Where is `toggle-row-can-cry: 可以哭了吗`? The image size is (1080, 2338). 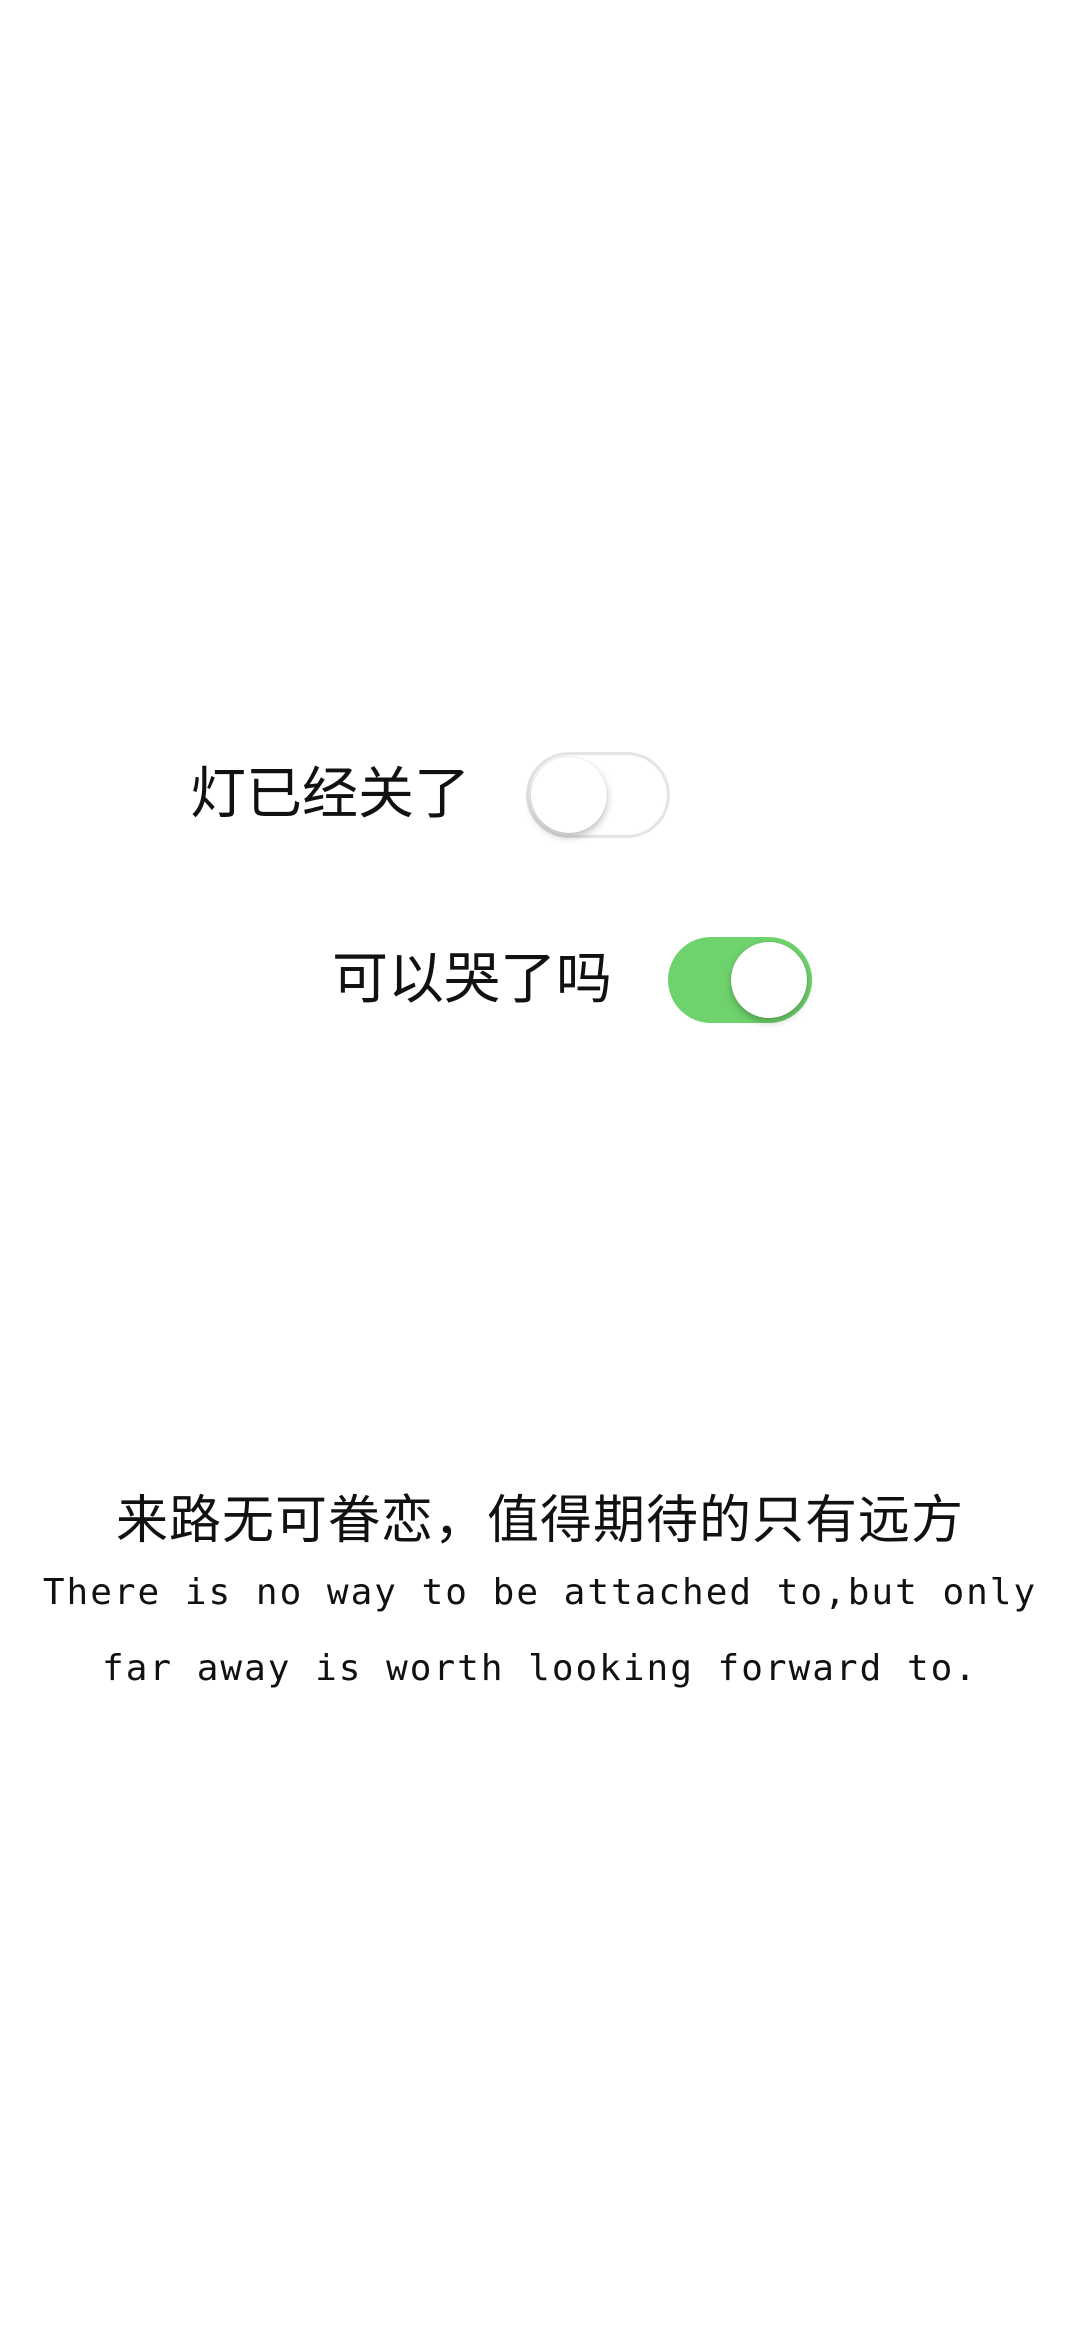
toggle-row-can-cry: 可以哭了吗 is located at coordinates (572, 980).